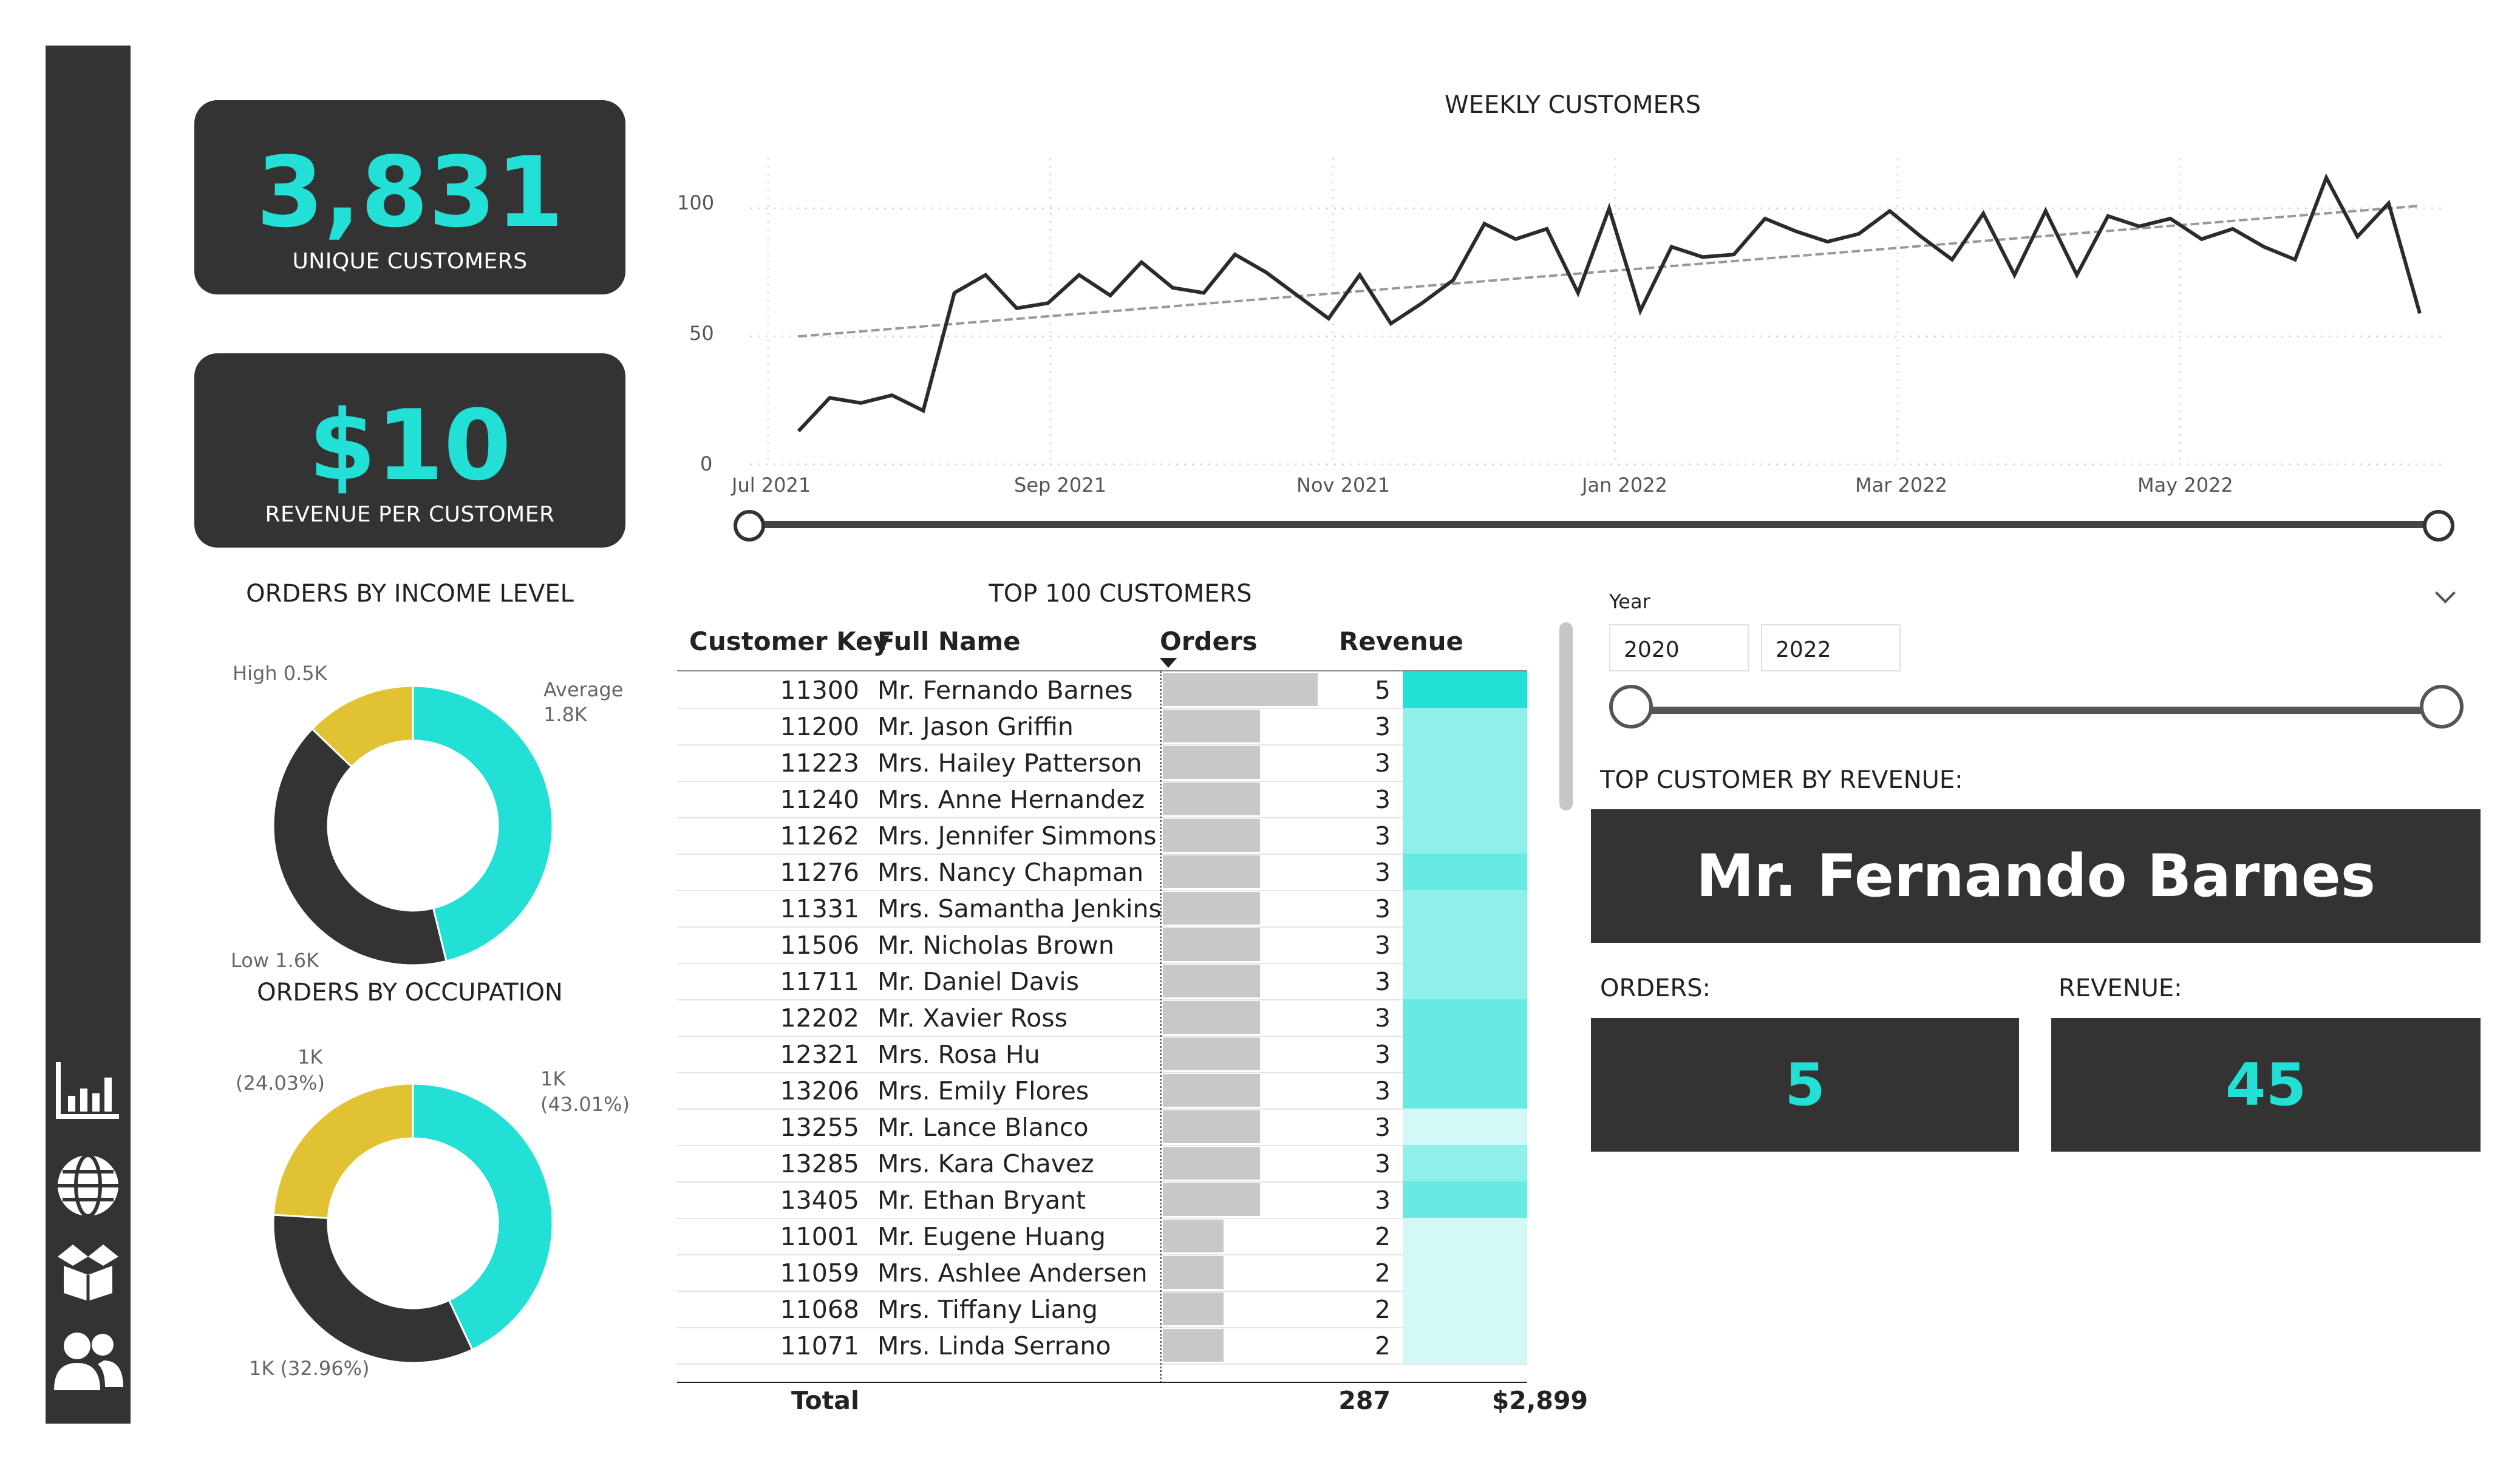  I want to click on table-row: 11059 Mrs. Ashlee Andersen 2 $20, so click(1102, 1273).